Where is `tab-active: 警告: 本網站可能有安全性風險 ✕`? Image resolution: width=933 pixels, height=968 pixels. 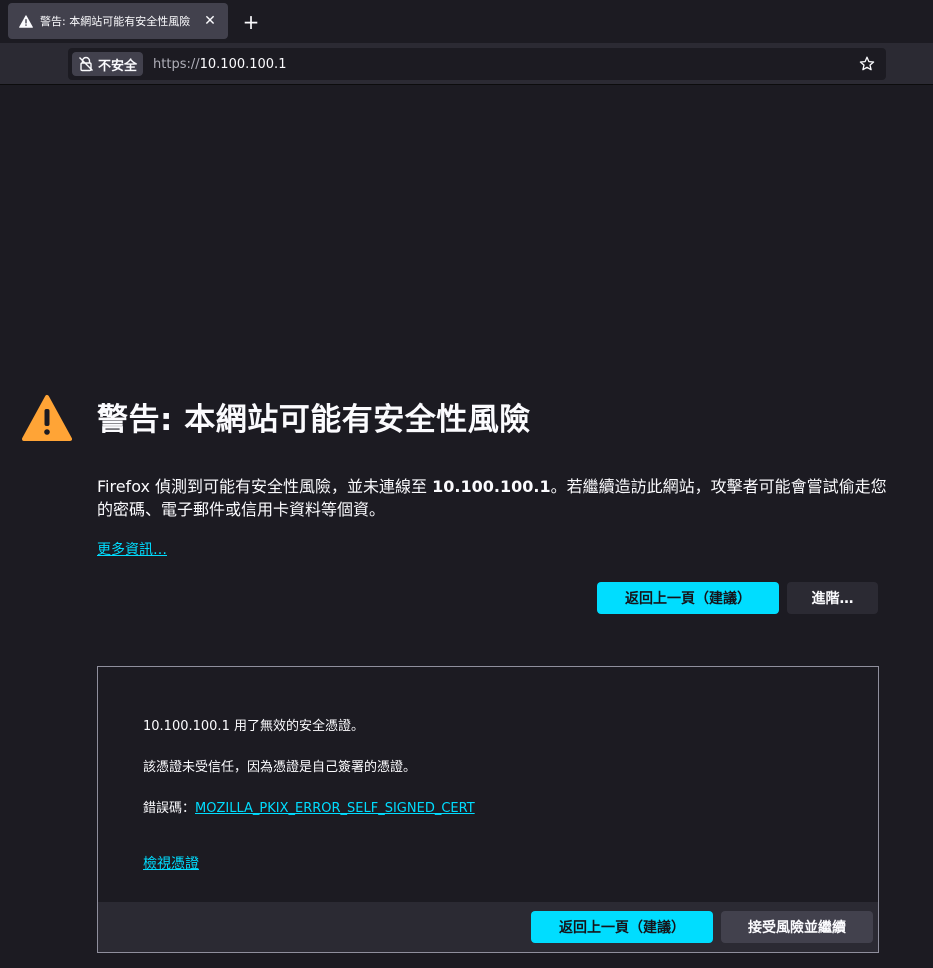
tab-active: 警告: 本網站可能有安全性風險 ✕ is located at coordinates (118, 21).